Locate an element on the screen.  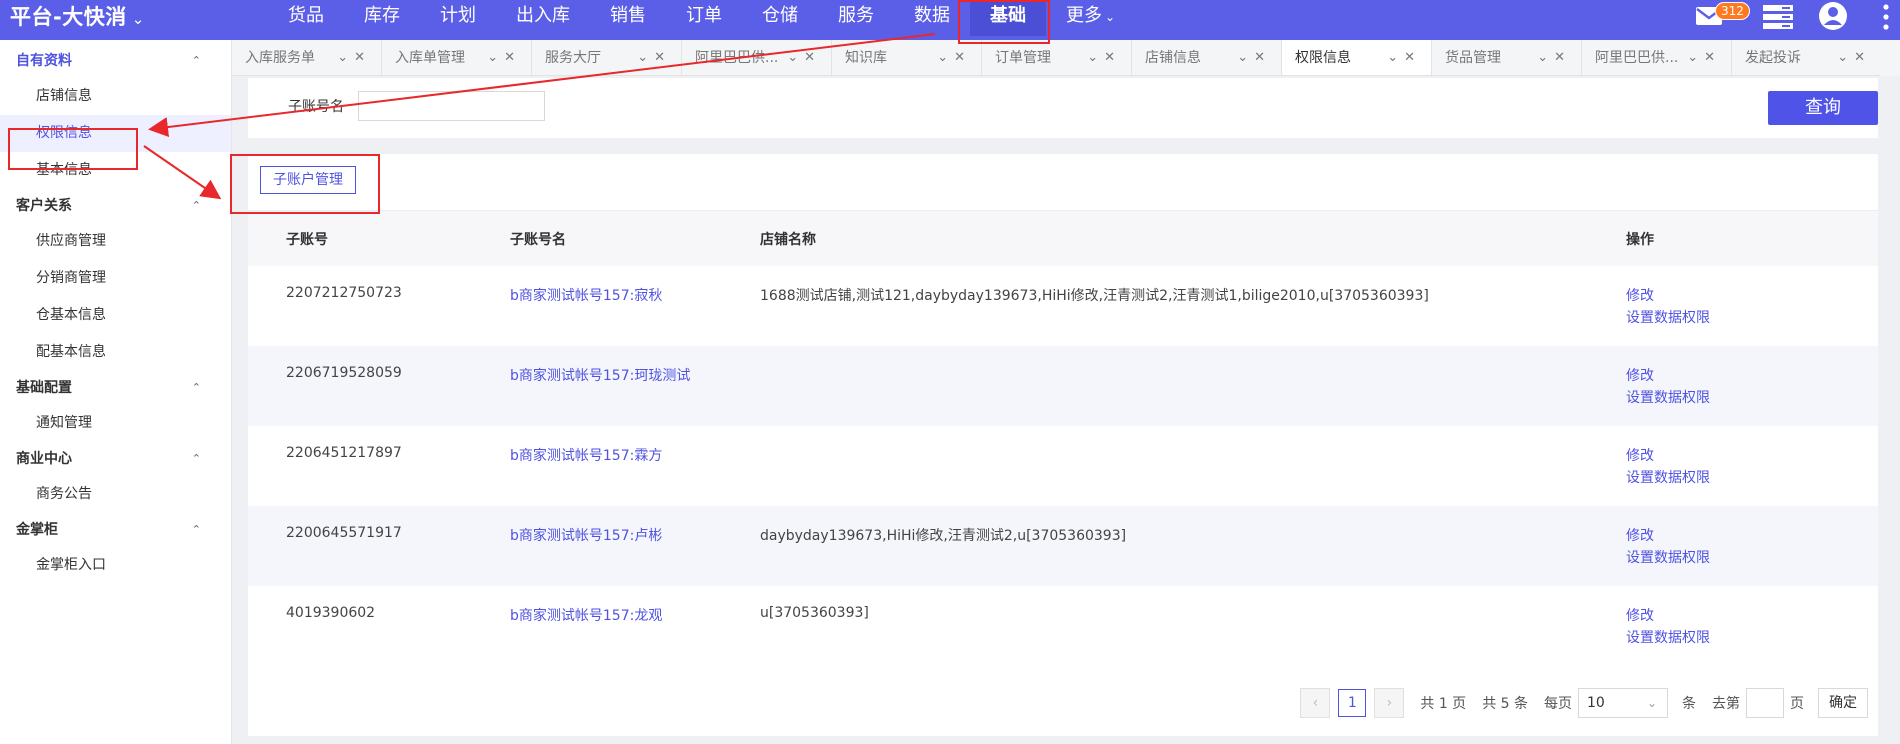
sub-account-manage-button: 子账户管理 is located at coordinates (308, 180).